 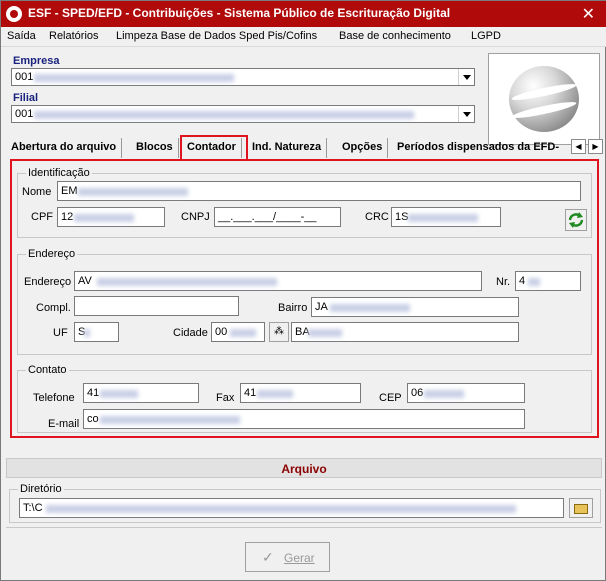 What do you see at coordinates (93, 393) in the screenshot?
I see `telefone-value: 41` at bounding box center [93, 393].